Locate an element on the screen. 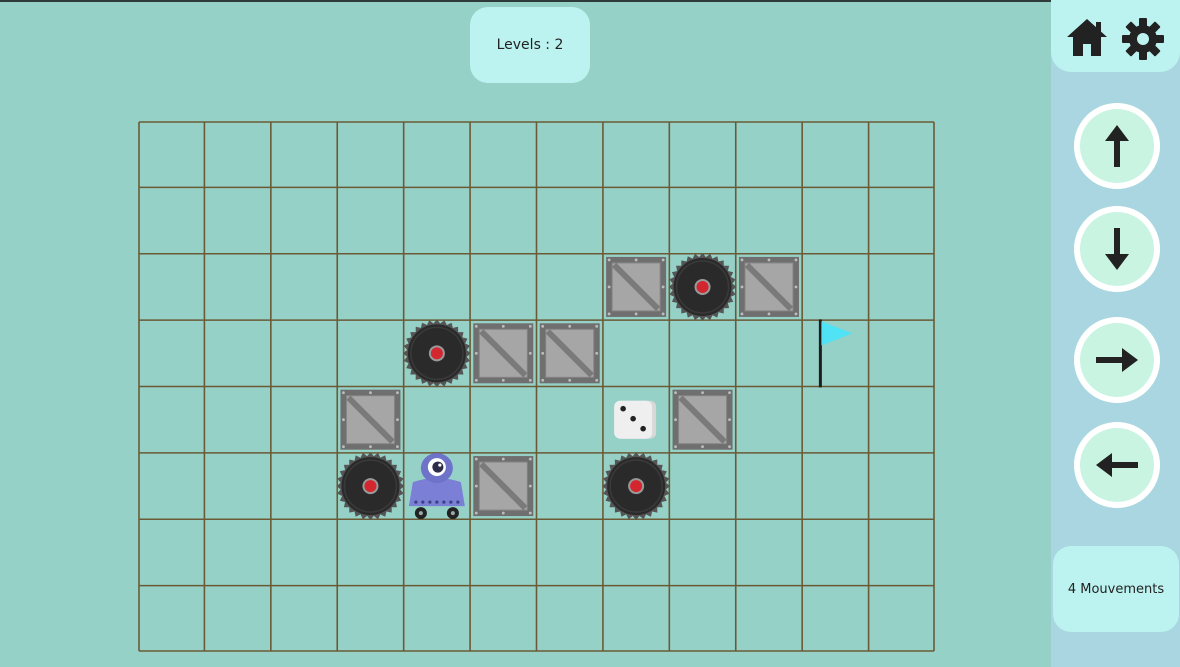  arrow-down-icon is located at coordinates (1117, 249).